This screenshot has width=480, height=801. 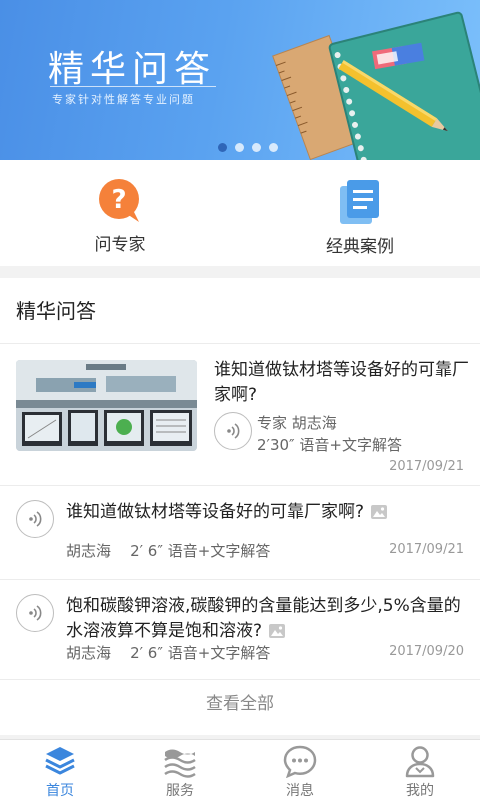 What do you see at coordinates (300, 791) in the screenshot?
I see `tab-label: 消息` at bounding box center [300, 791].